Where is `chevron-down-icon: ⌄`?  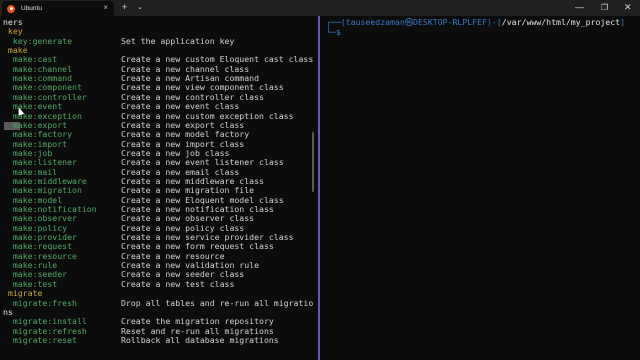 chevron-down-icon: ⌄ is located at coordinates (140, 7).